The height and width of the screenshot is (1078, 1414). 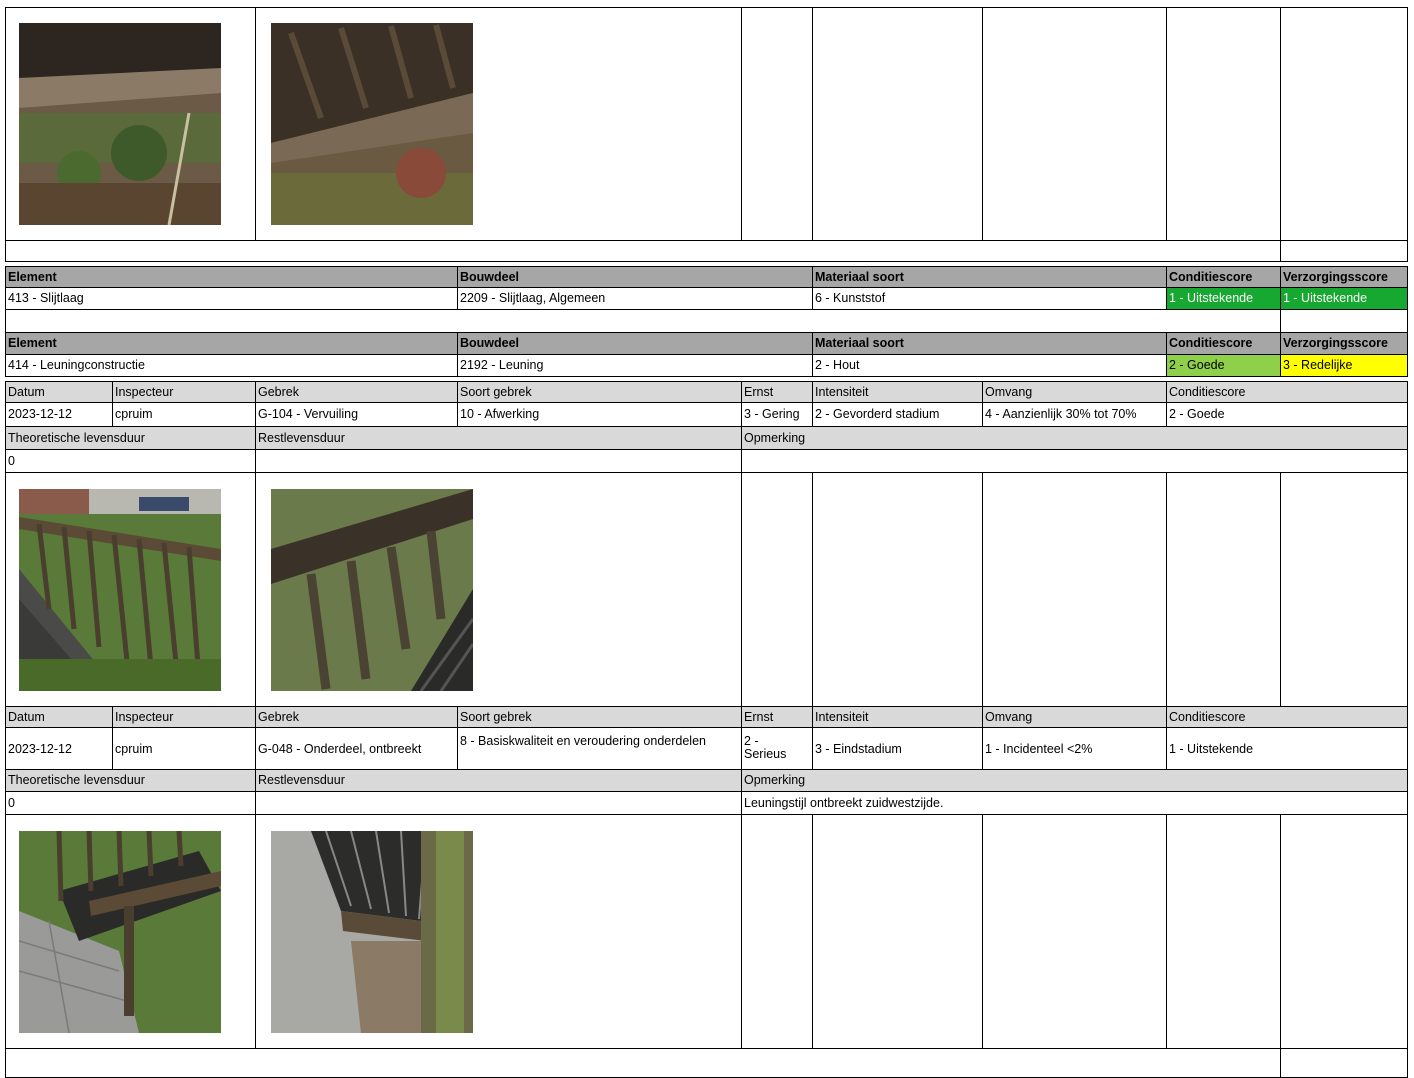 I want to click on wooden-railing-photo, so click(x=120, y=590).